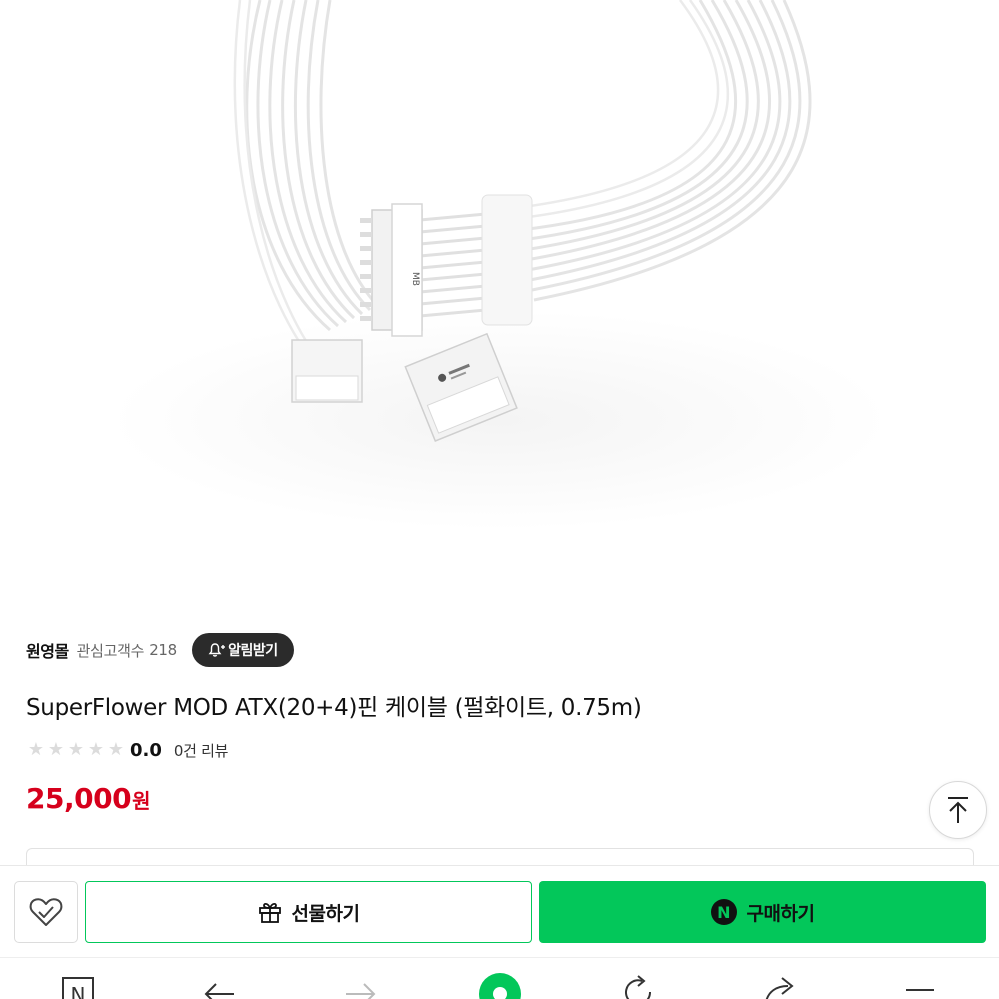 Image resolution: width=999 pixels, height=999 pixels. Describe the element at coordinates (79, 798) in the screenshot. I see `price-value: 25,000` at that location.